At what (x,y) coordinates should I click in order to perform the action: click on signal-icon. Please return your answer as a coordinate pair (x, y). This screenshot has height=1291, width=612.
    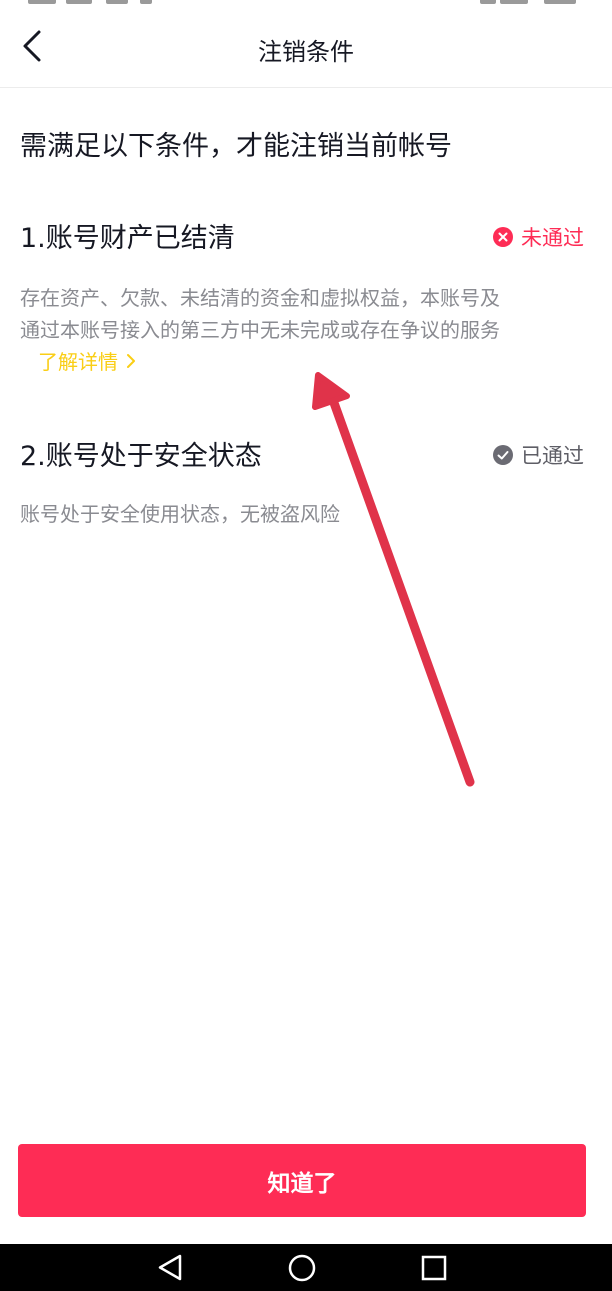
    Looking at the image, I should click on (79, 2).